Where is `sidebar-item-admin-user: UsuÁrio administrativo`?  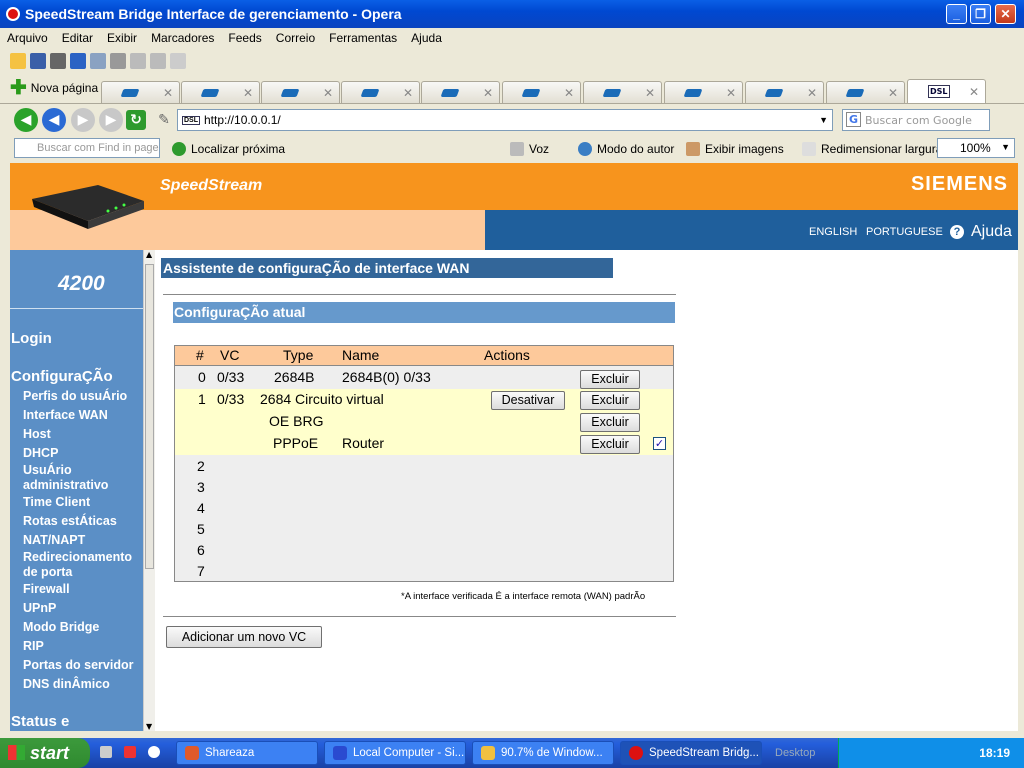
sidebar-item-admin-user: UsuÁrio administrativo is located at coordinates (83, 478).